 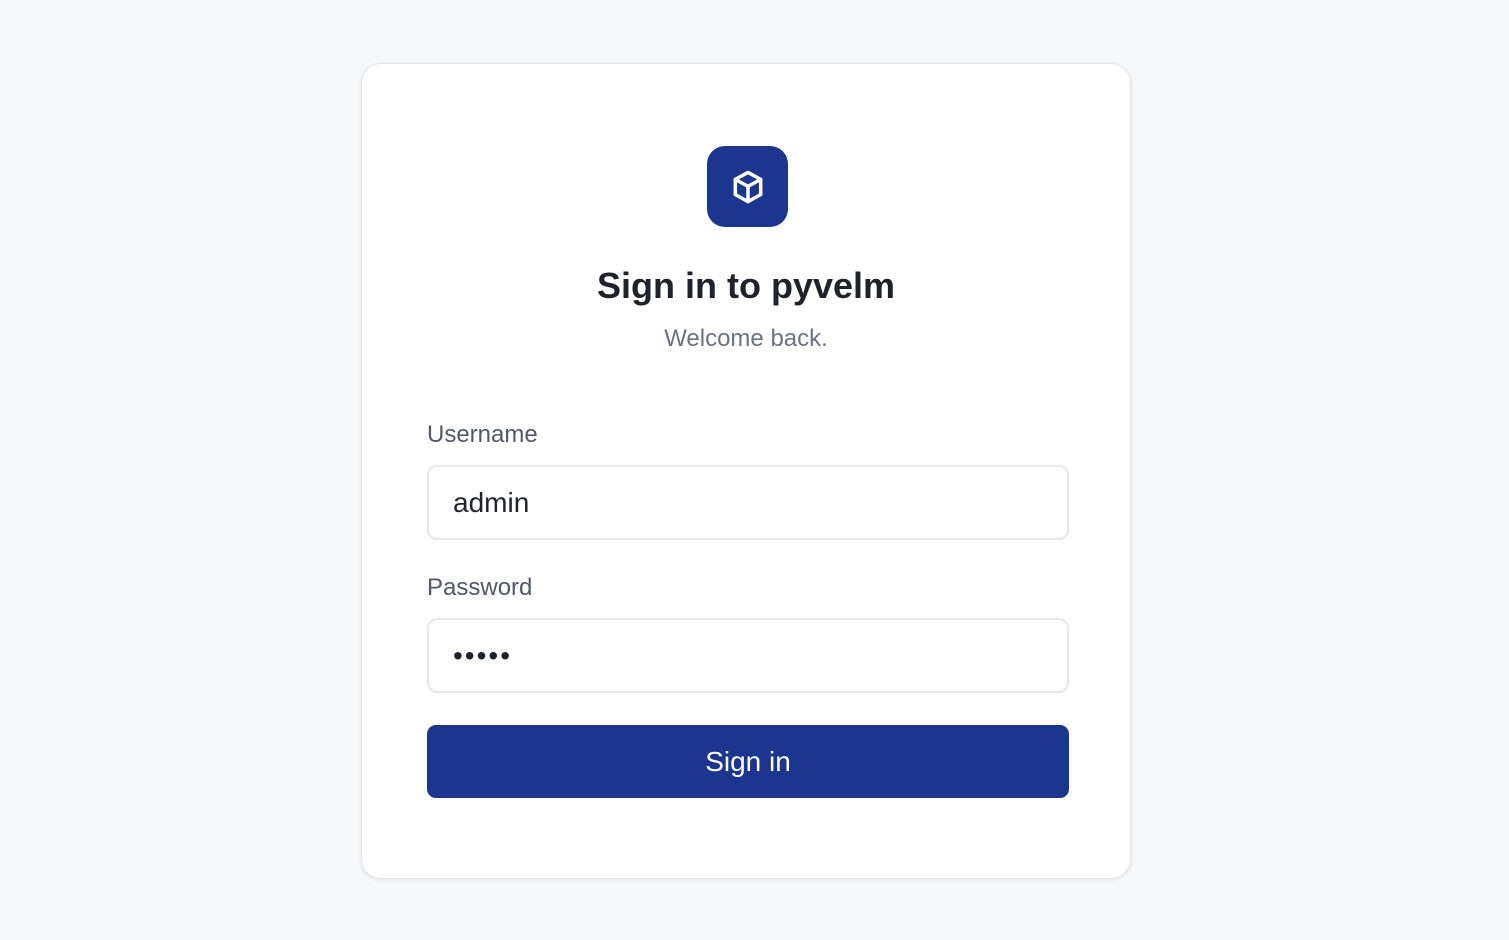 I want to click on cube-icon, so click(x=747, y=186).